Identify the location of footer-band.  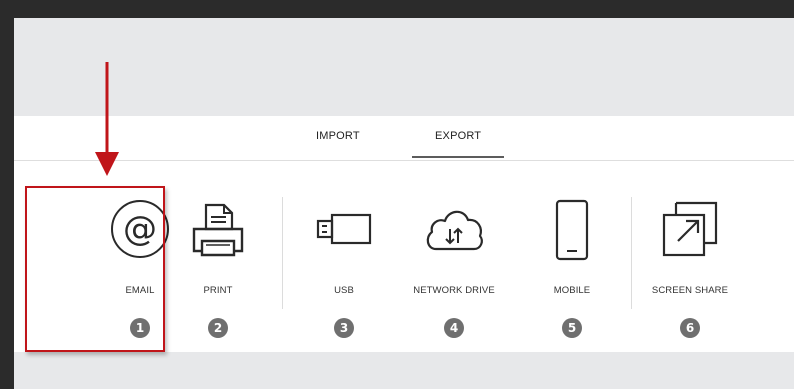
(404, 370).